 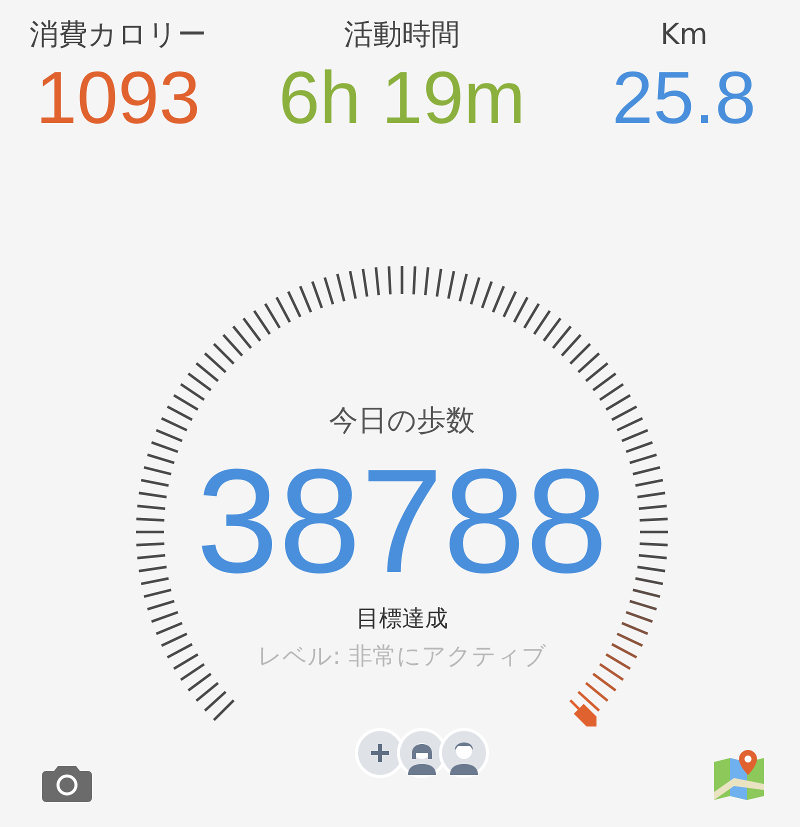 I want to click on steps-title: 今日の歩数, so click(x=402, y=420).